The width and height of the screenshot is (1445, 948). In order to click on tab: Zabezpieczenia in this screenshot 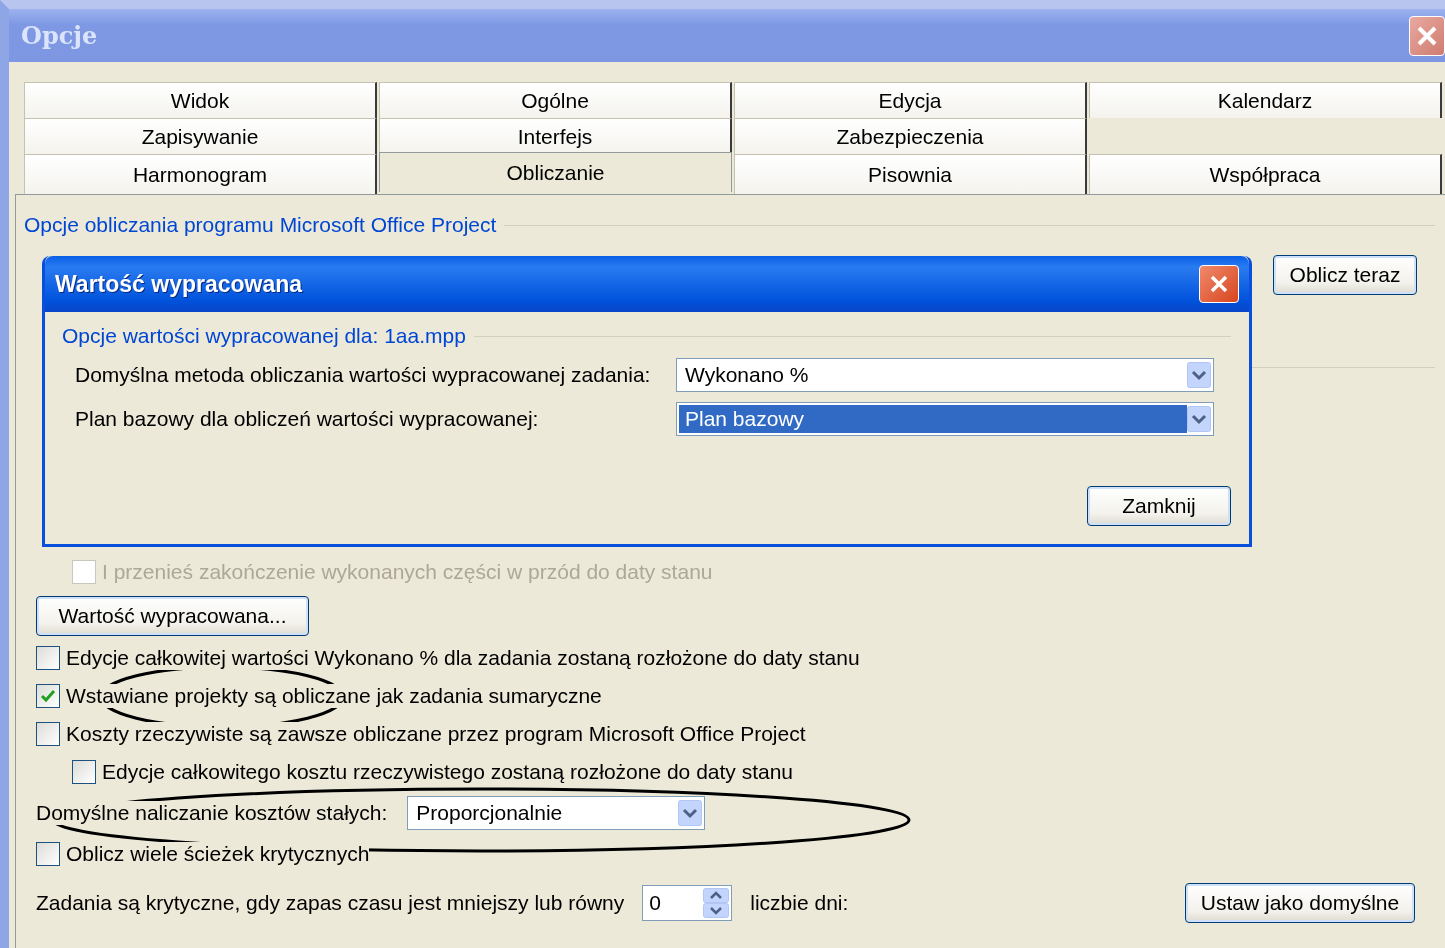, I will do `click(910, 136)`.